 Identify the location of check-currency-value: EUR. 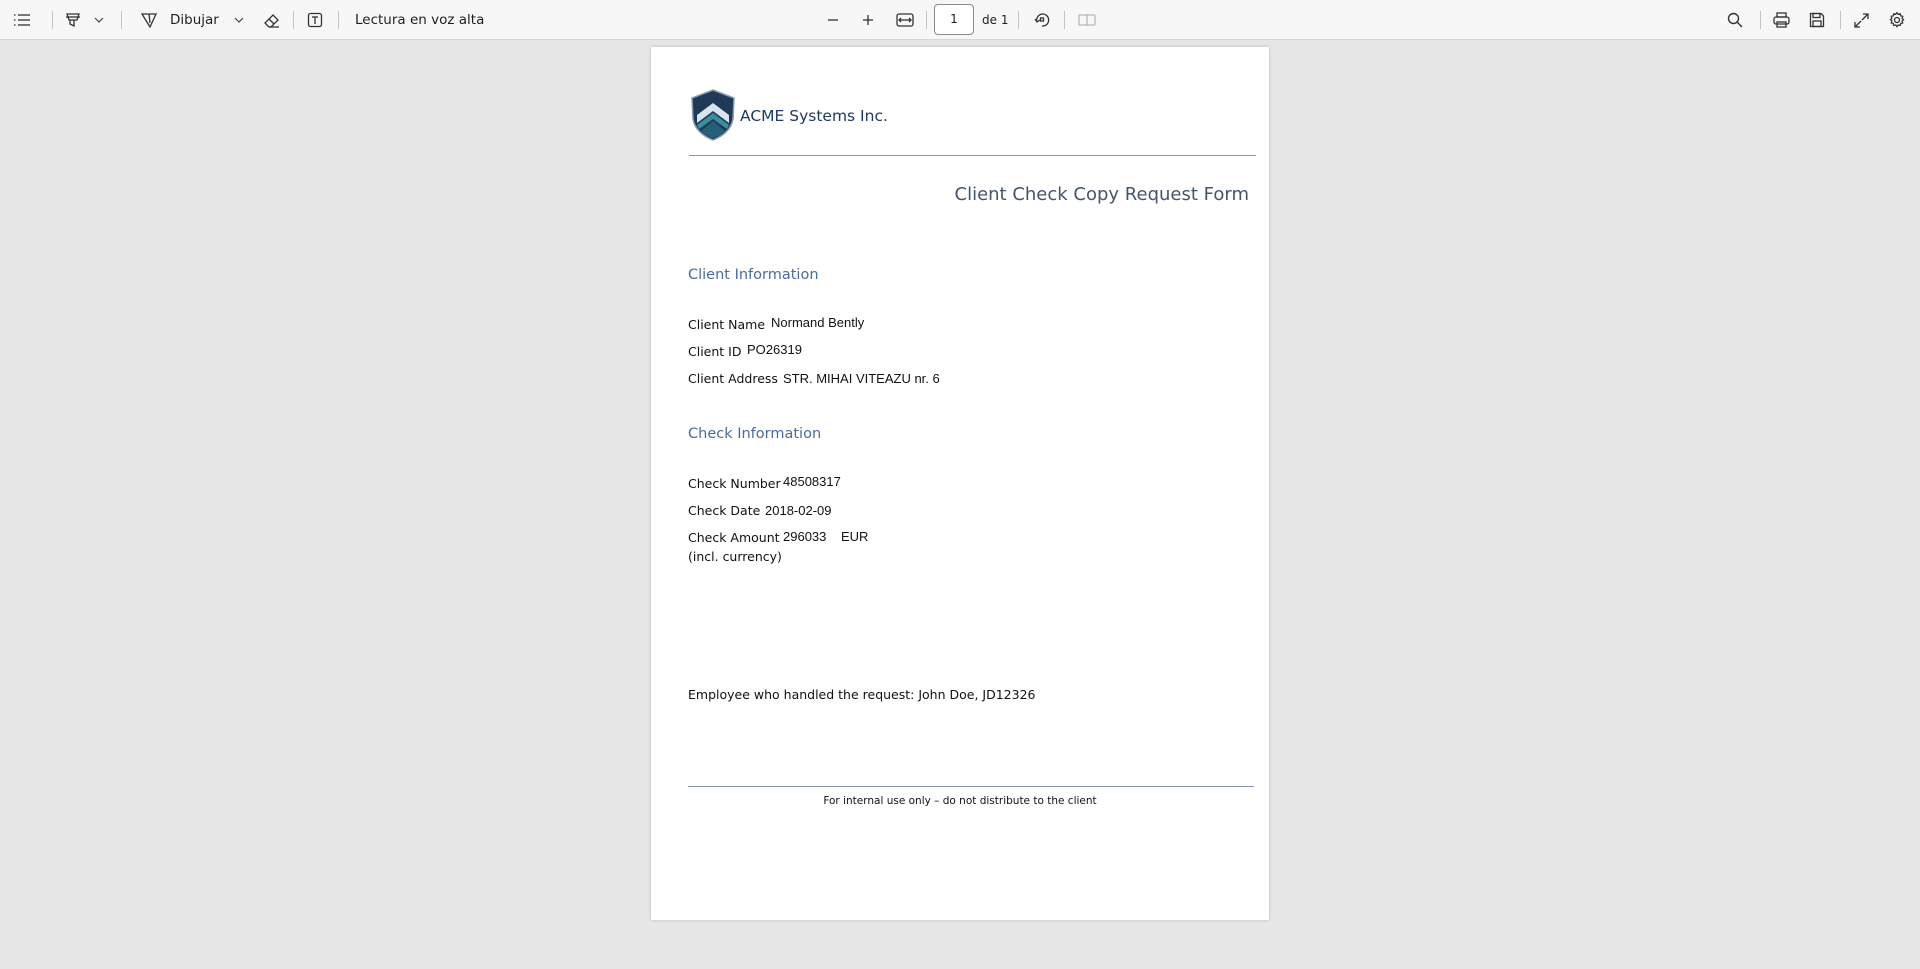
(855, 536).